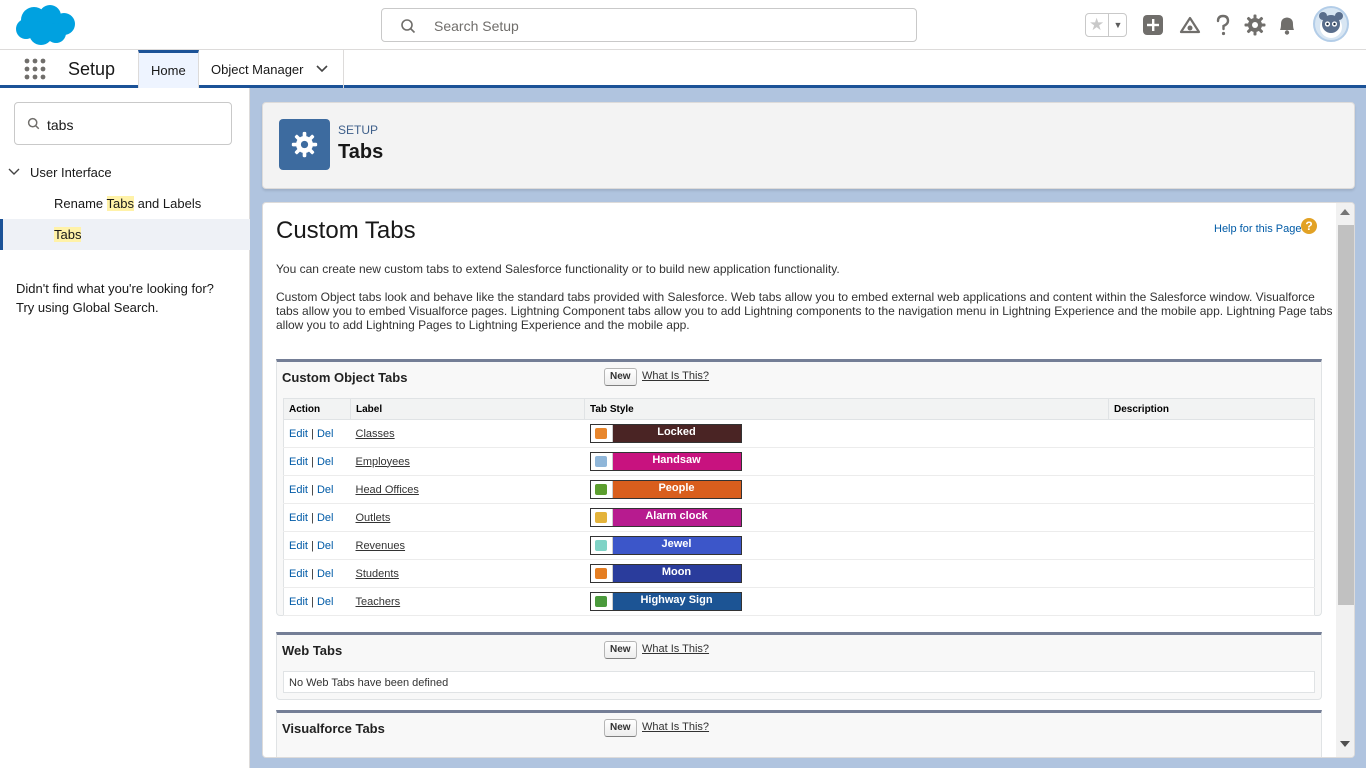 The width and height of the screenshot is (1366, 768). I want to click on gear-icon, so click(1255, 25).